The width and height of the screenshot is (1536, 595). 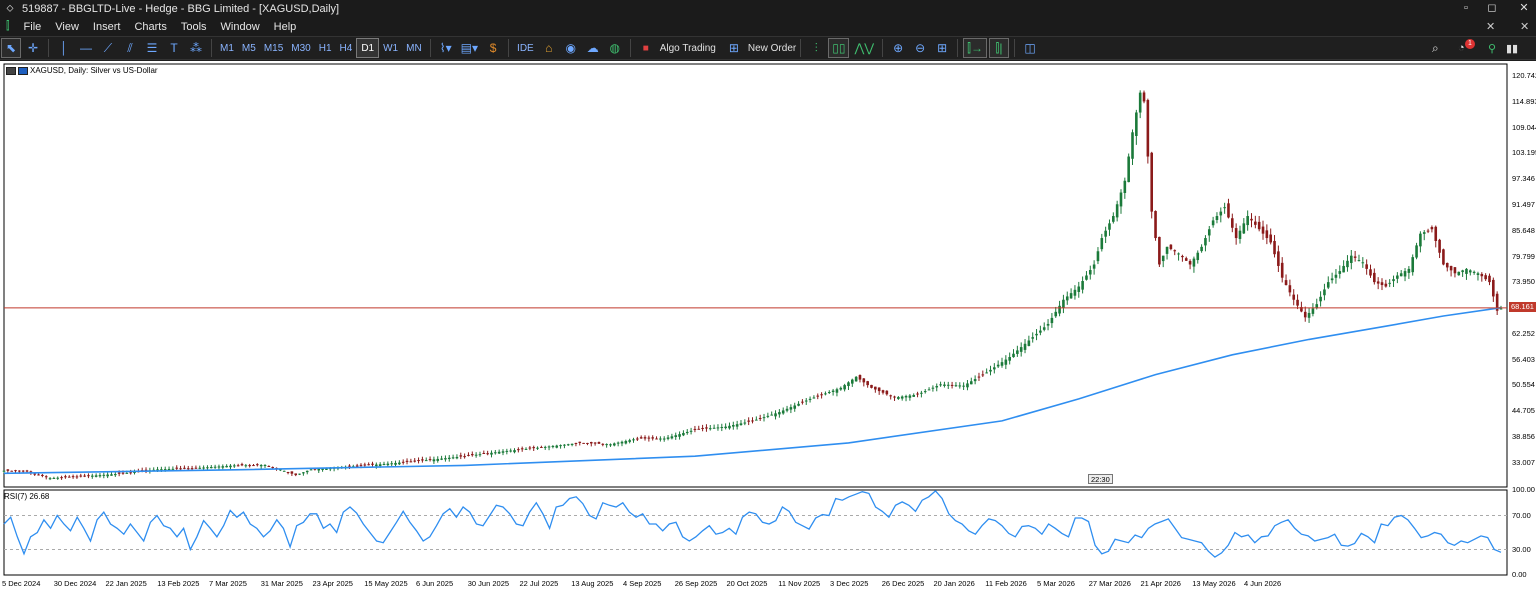 I want to click on time-tick-label: 22 Jul 2025, so click(x=539, y=583).